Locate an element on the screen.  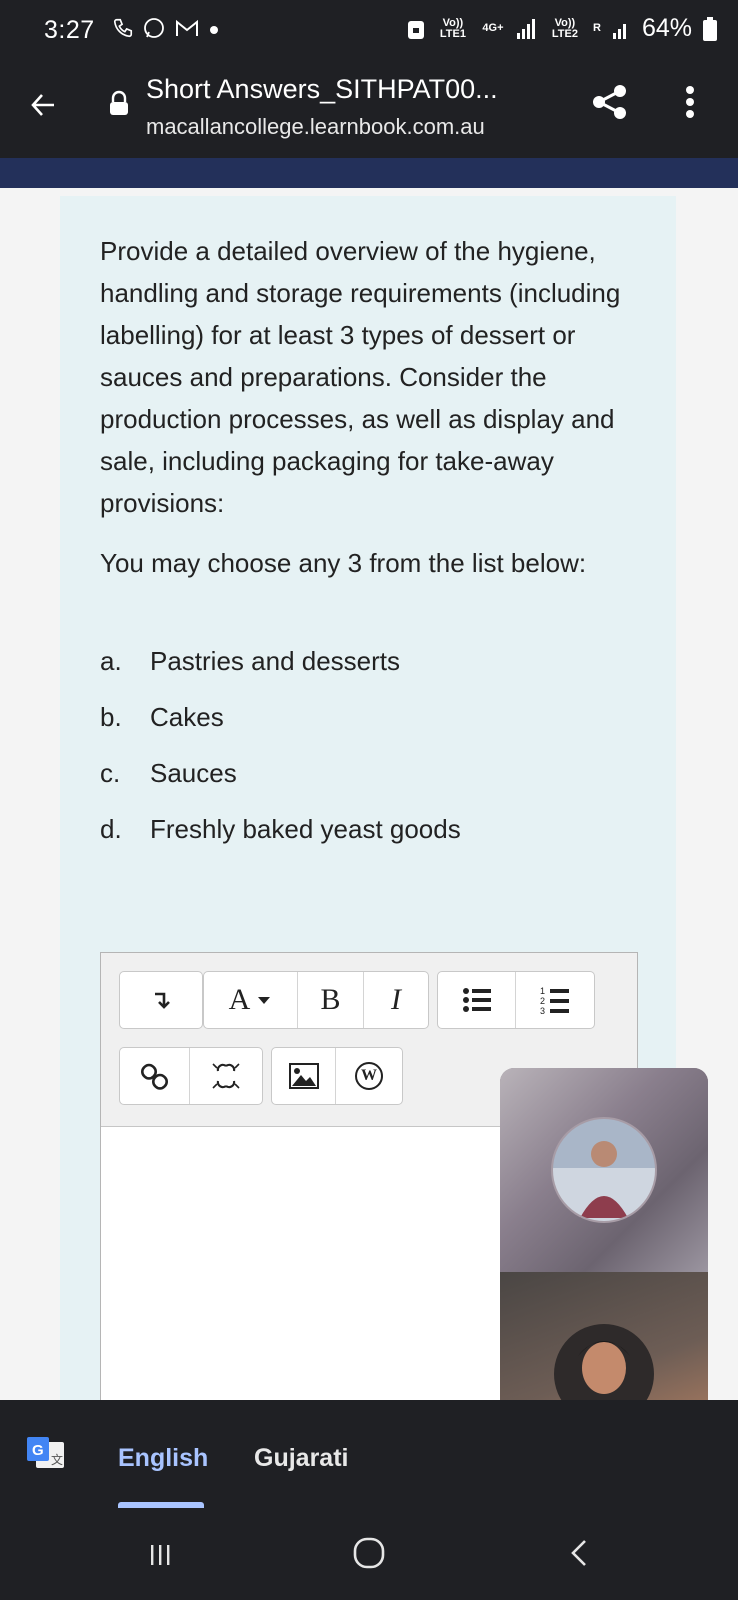
site-header-strip is located at coordinates (369, 173).